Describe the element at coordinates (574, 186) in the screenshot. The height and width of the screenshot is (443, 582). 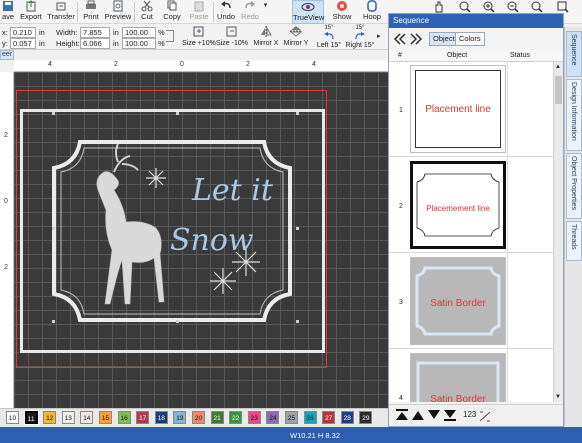
I see `tab-object-properties: Object Properties` at that location.